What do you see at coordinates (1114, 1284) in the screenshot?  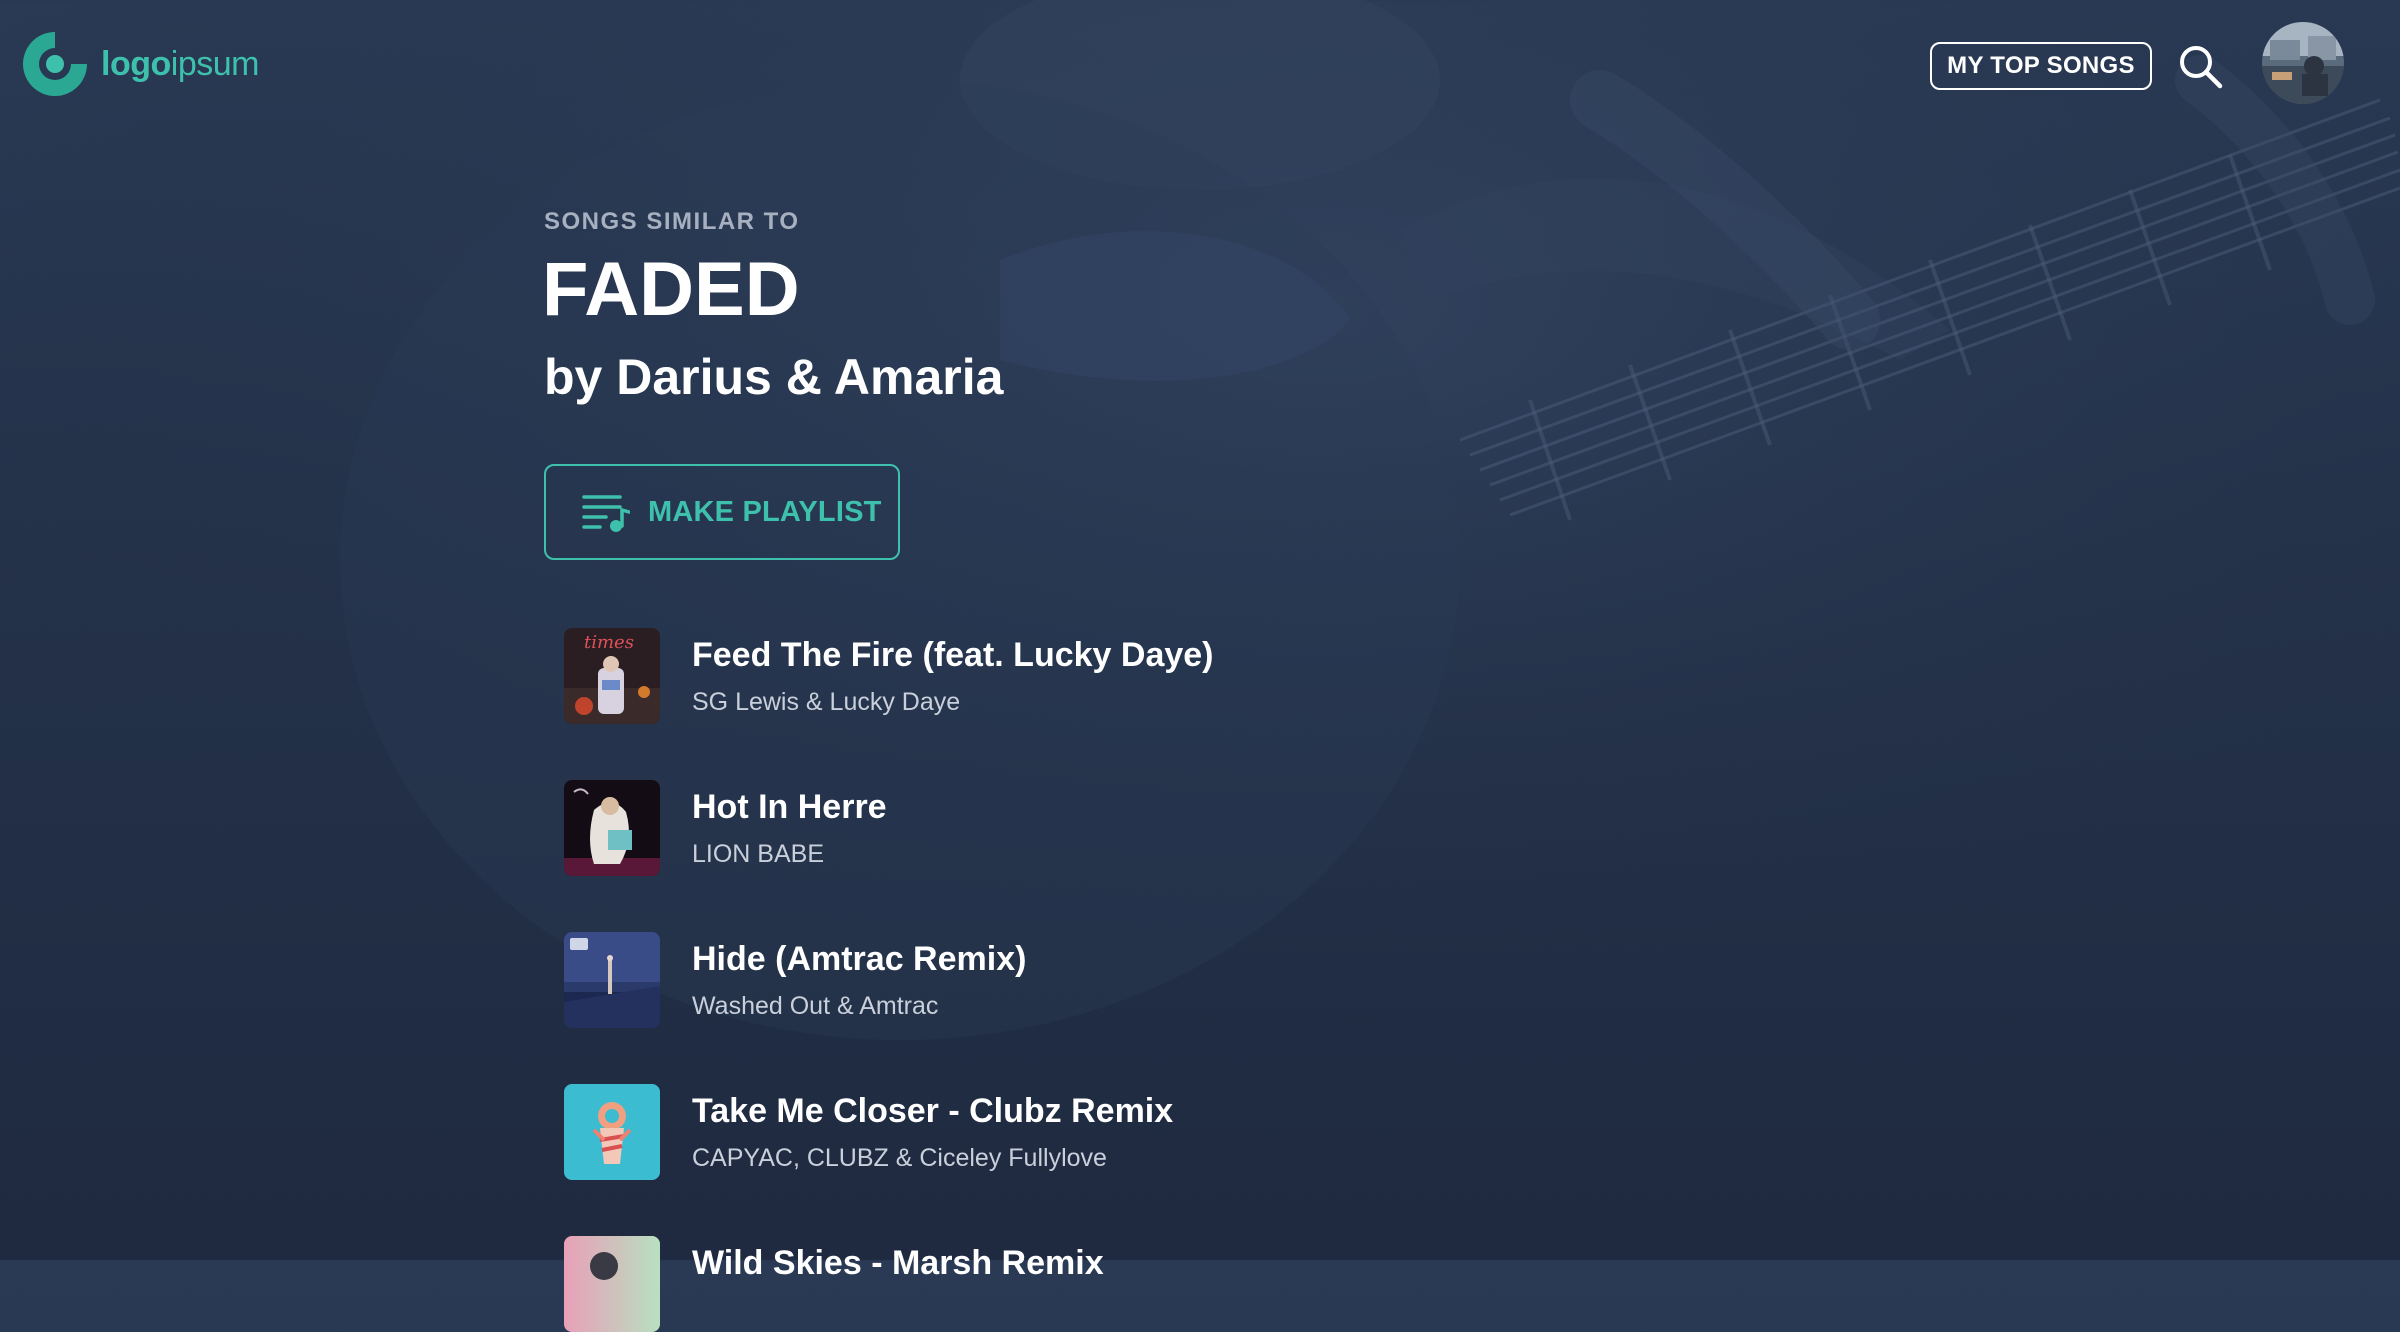 I see `song-row: Wild Skies - Marsh Remix` at bounding box center [1114, 1284].